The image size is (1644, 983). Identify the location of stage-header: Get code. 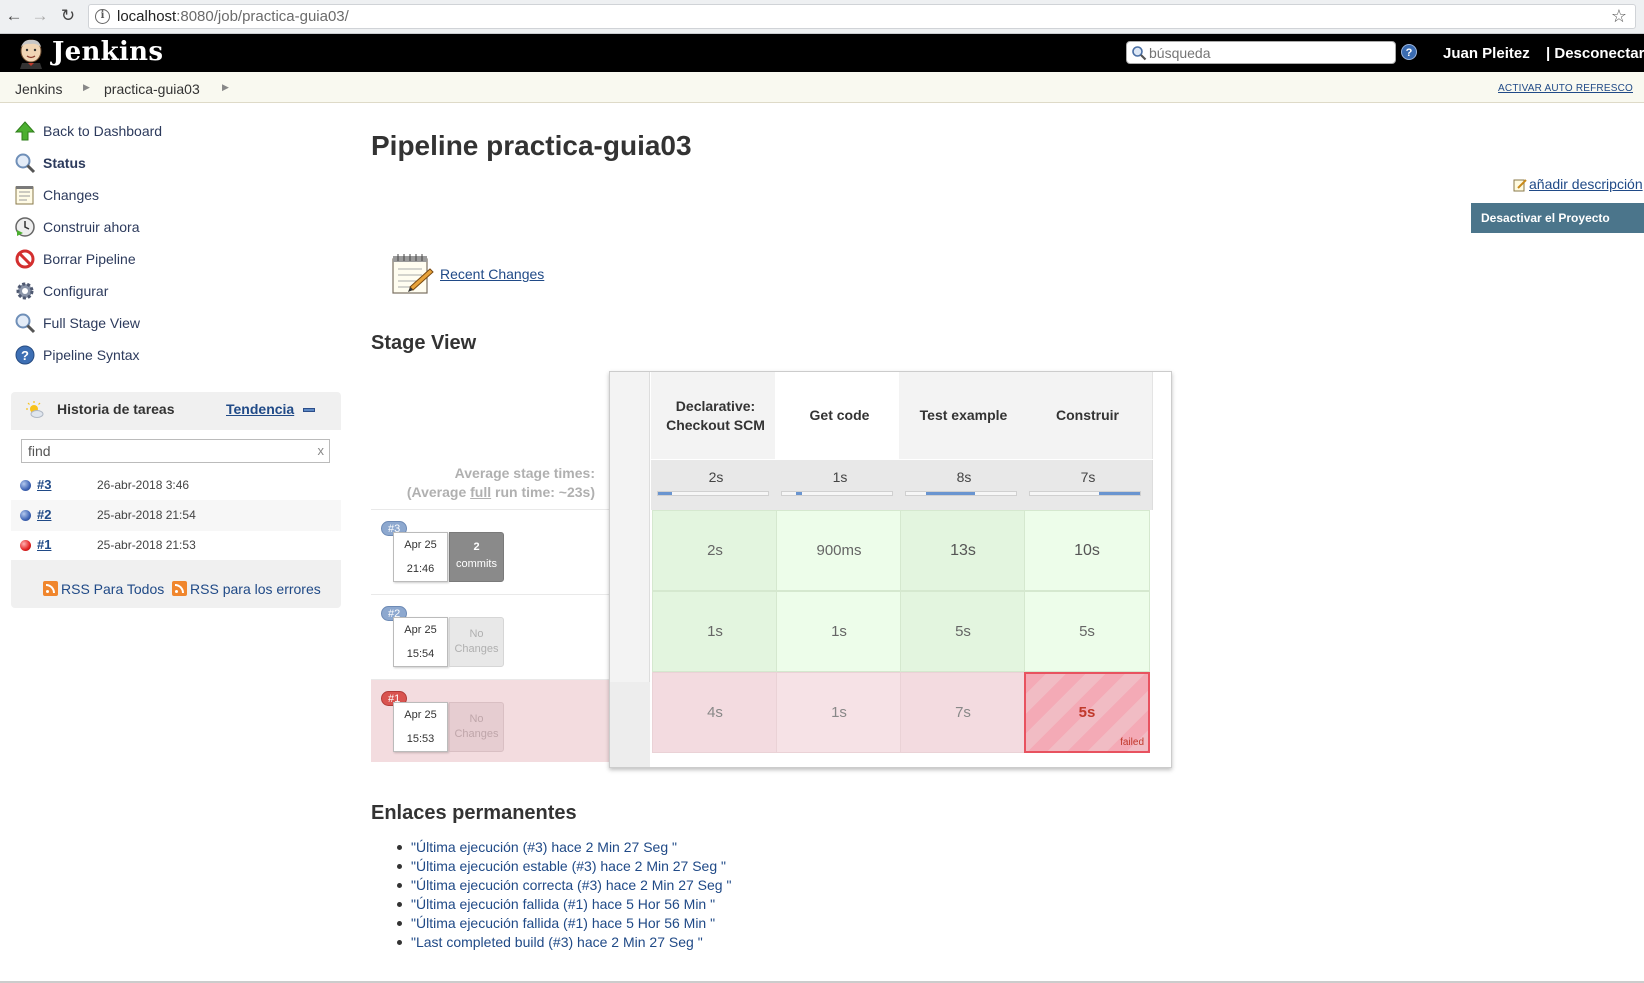
(840, 415).